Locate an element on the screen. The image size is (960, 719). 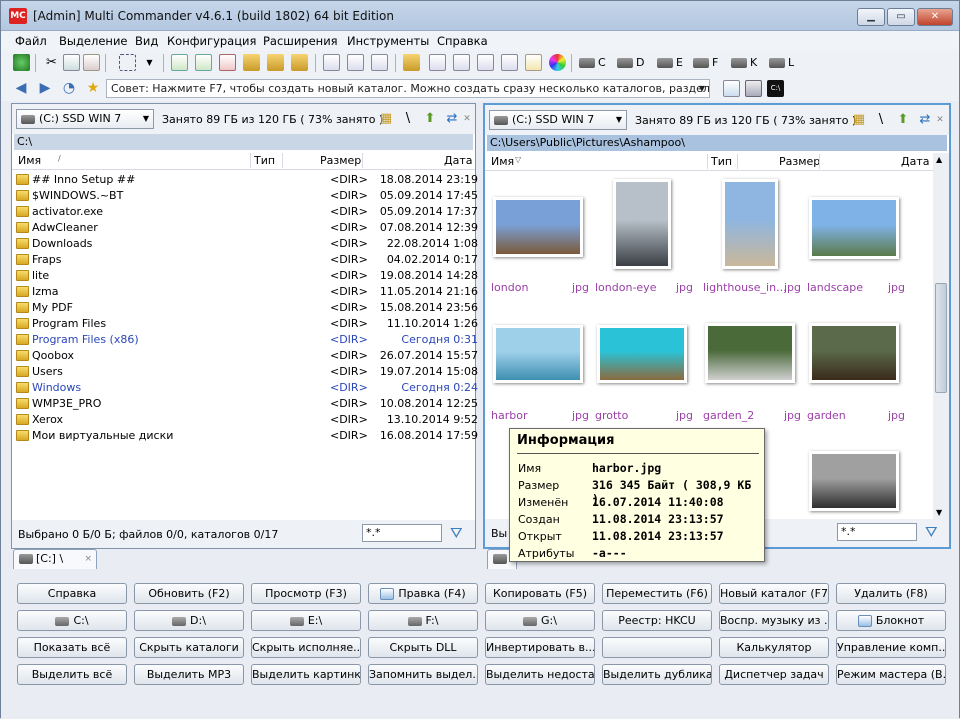
right-vertical-scrollbar: ▲ ▼ is located at coordinates (941, 336).